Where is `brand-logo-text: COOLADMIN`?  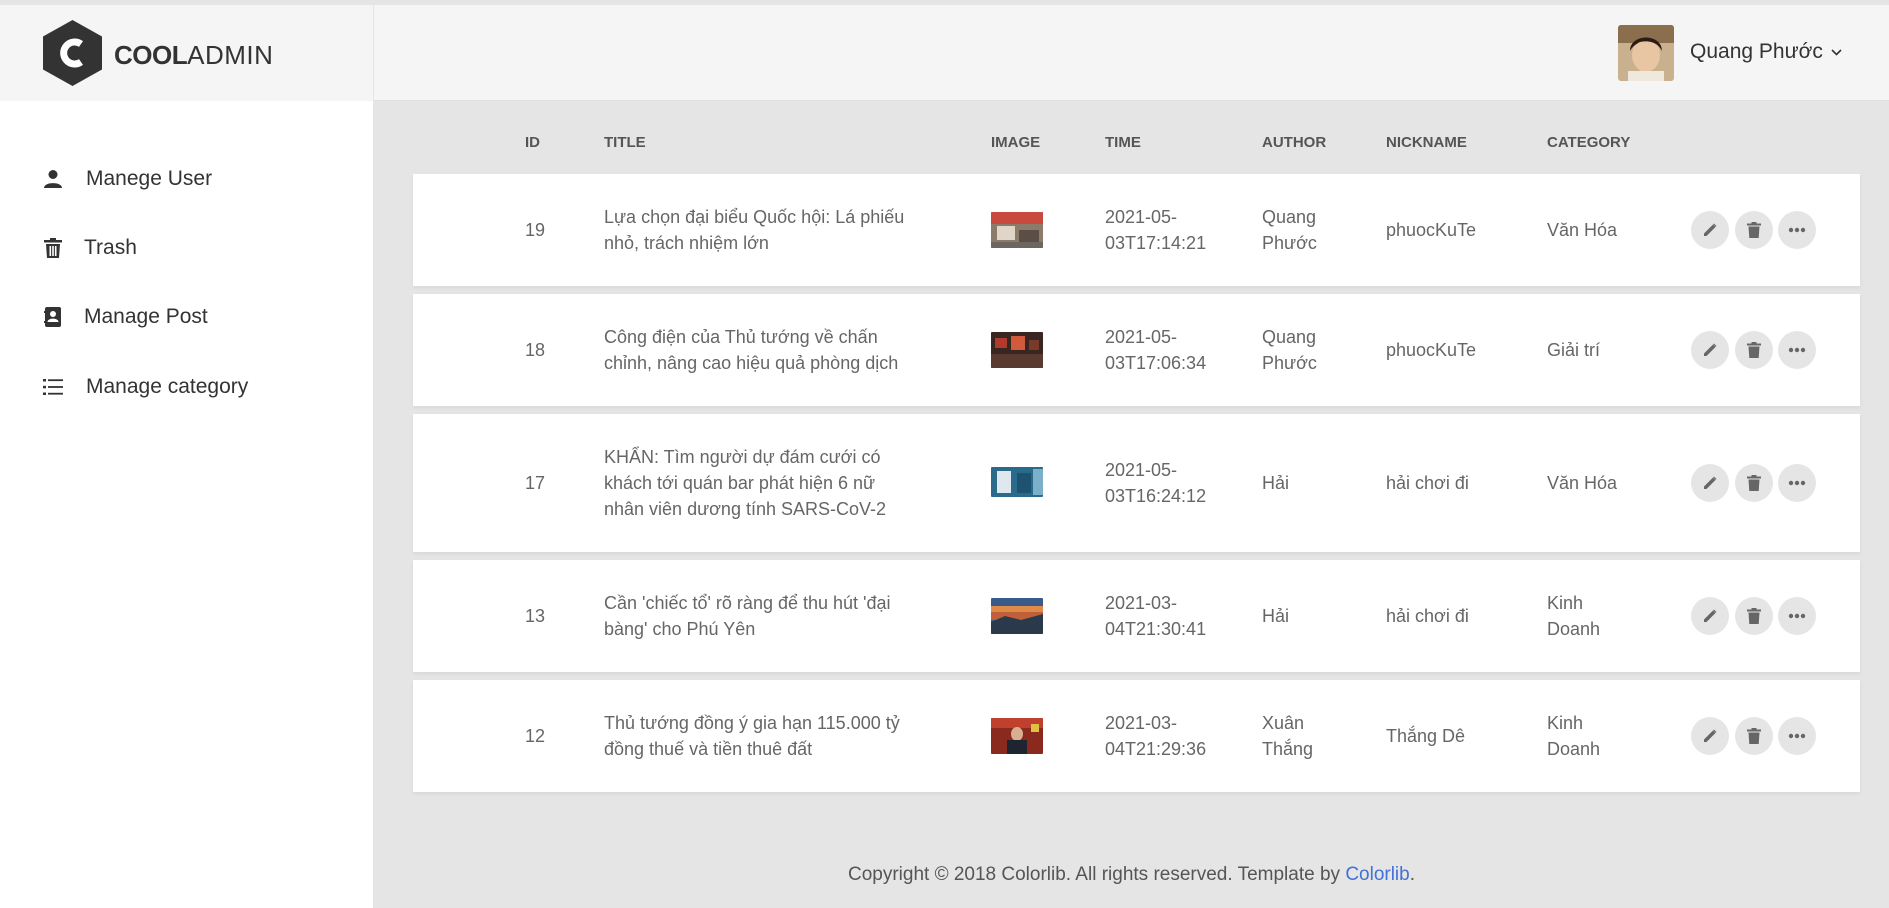 brand-logo-text: COOLADMIN is located at coordinates (194, 55).